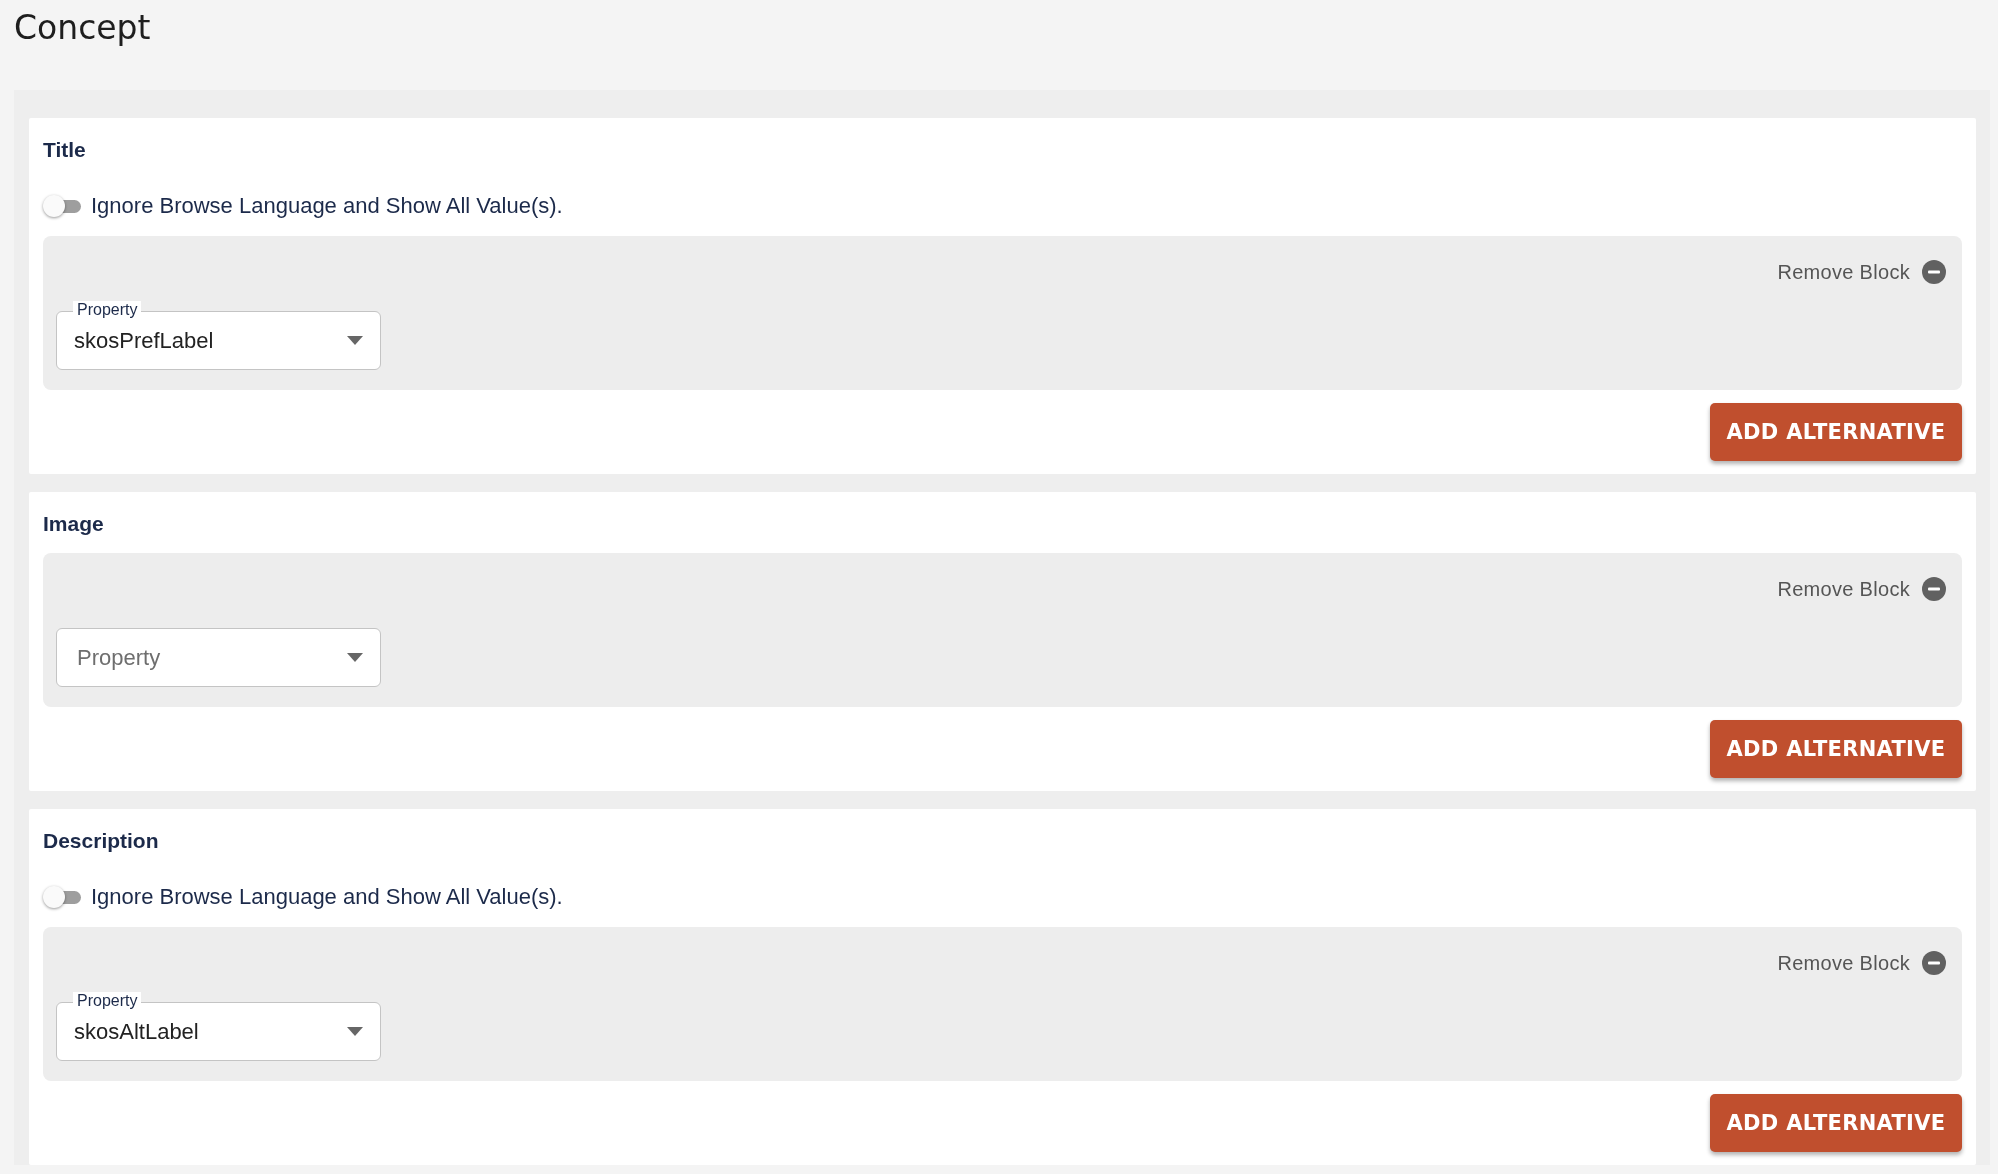 This screenshot has height=1174, width=1998. Describe the element at coordinates (218, 1026) in the screenshot. I see `property-dropdown: Property skosAltLabel` at that location.